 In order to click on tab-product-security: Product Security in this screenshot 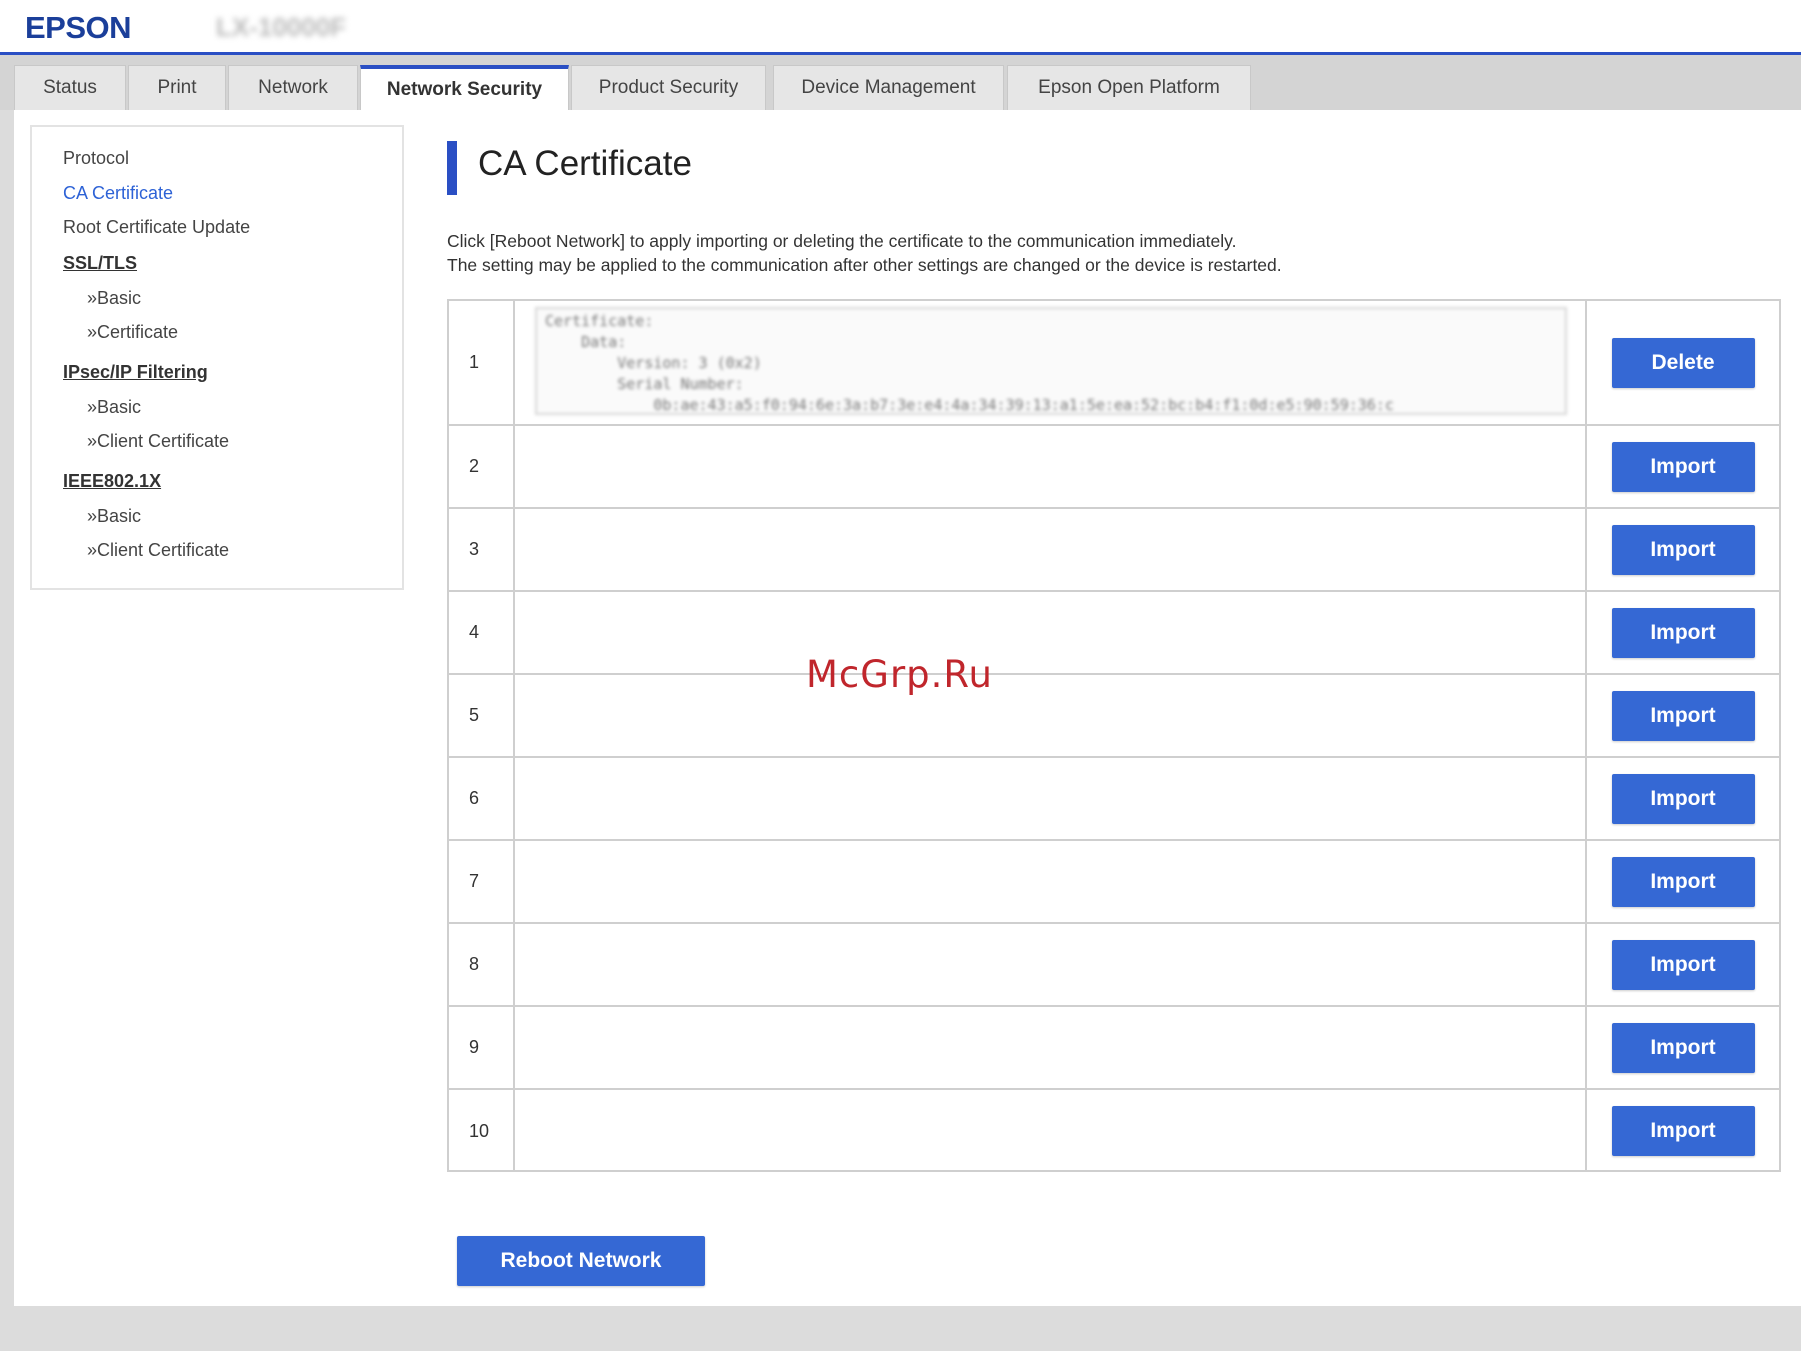, I will do `click(668, 87)`.